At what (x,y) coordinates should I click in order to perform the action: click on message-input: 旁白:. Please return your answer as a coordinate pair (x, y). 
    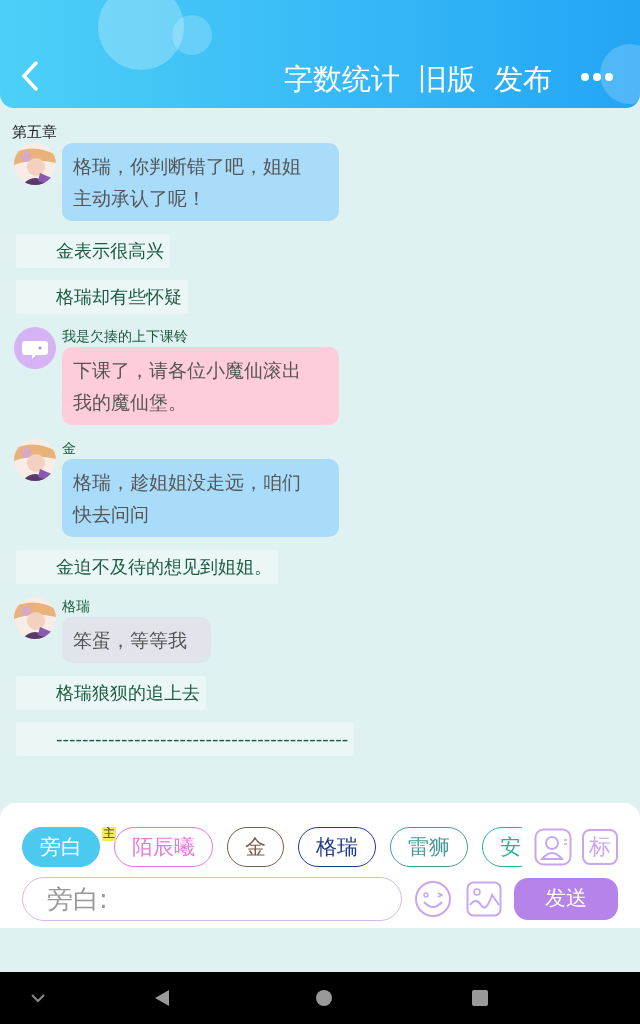
    Looking at the image, I should click on (212, 899).